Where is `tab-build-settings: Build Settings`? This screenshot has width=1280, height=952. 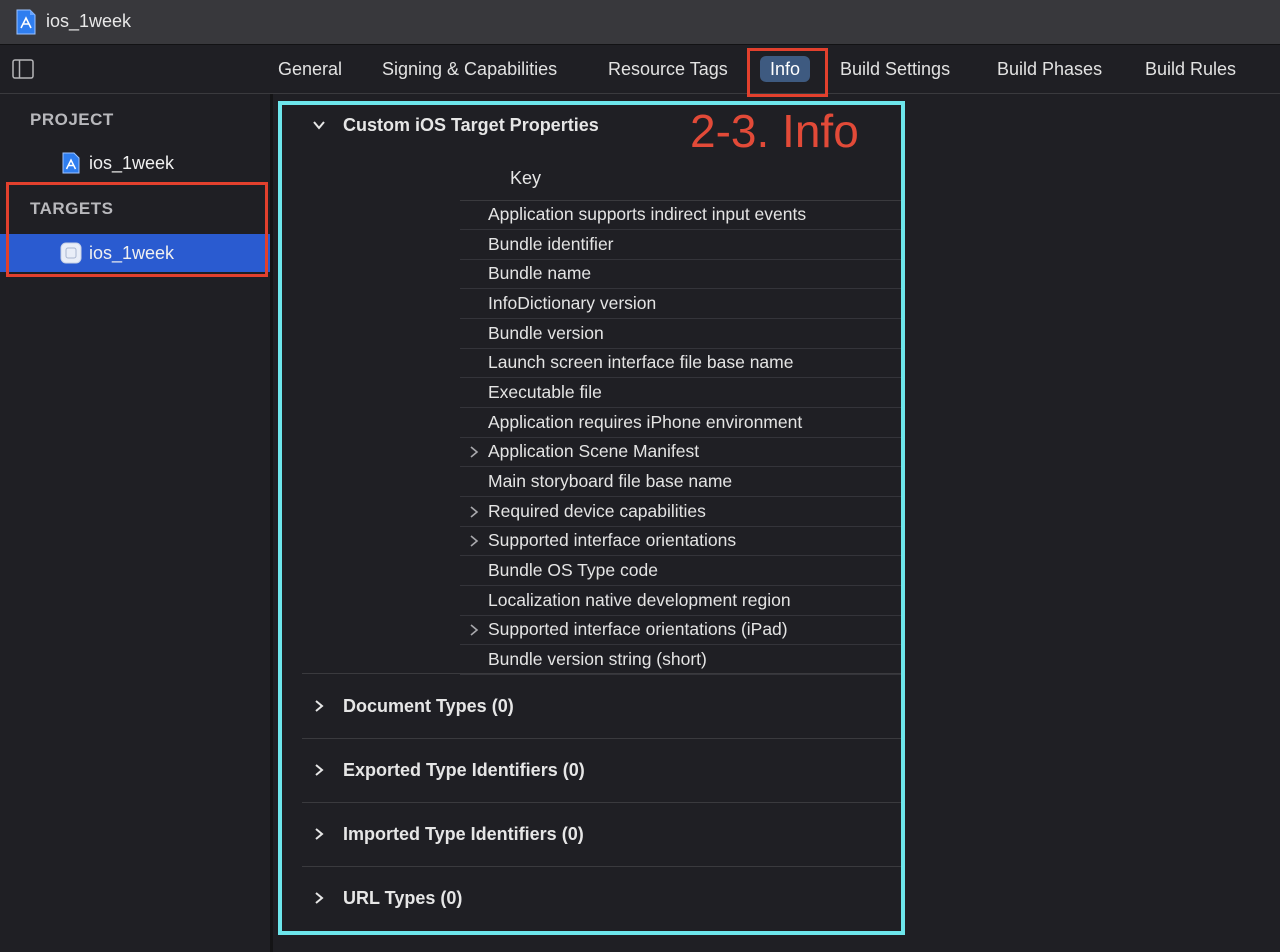
tab-build-settings: Build Settings is located at coordinates (895, 69).